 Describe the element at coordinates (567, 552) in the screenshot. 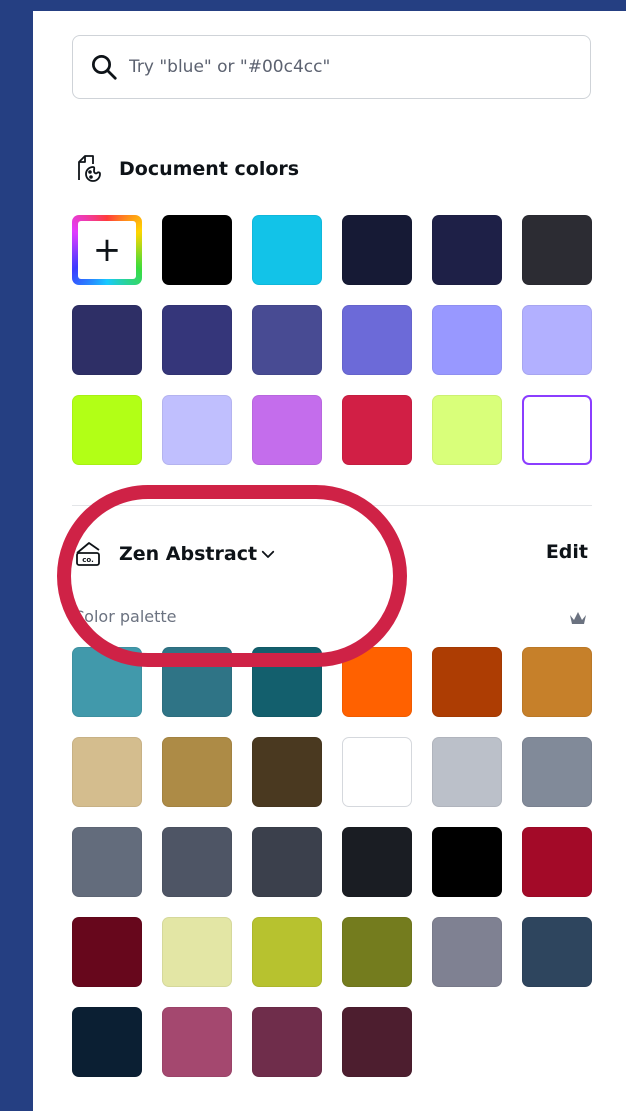

I see `edit-brand-kit-button: Edit` at that location.